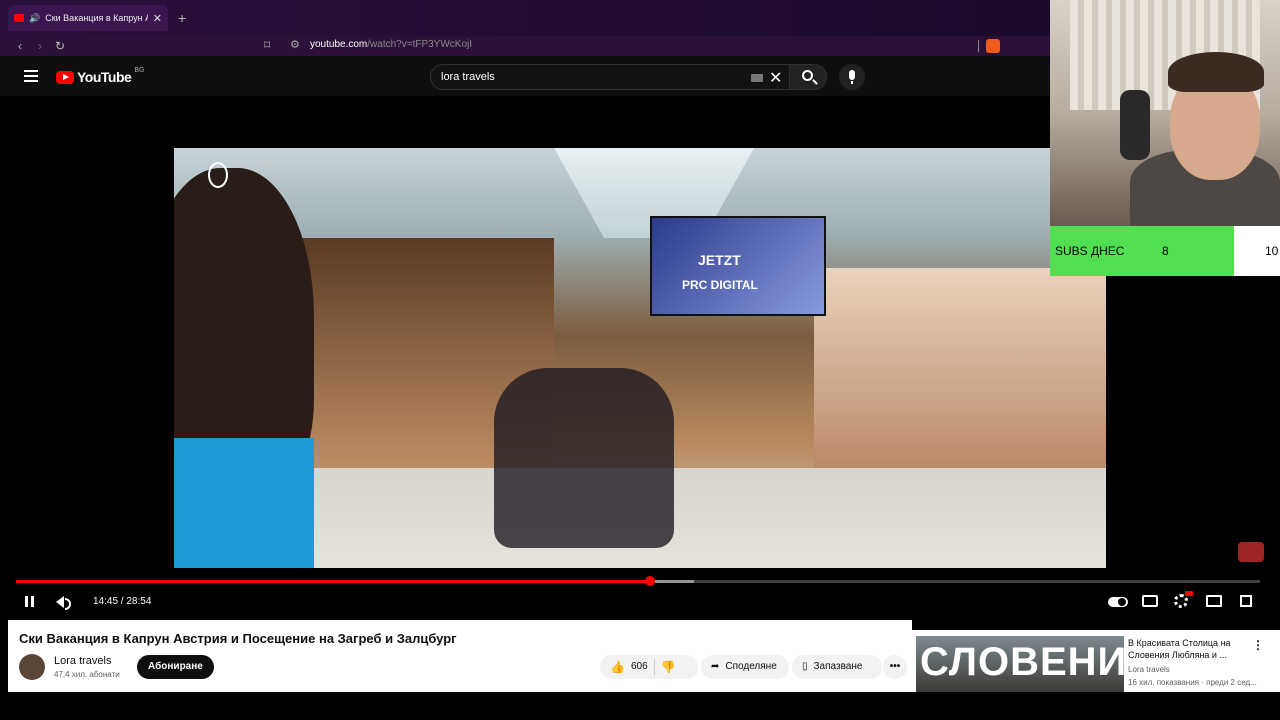 The height and width of the screenshot is (720, 1280). What do you see at coordinates (719, 260) in the screenshot?
I see `ad-screen-line1: JETZT` at bounding box center [719, 260].